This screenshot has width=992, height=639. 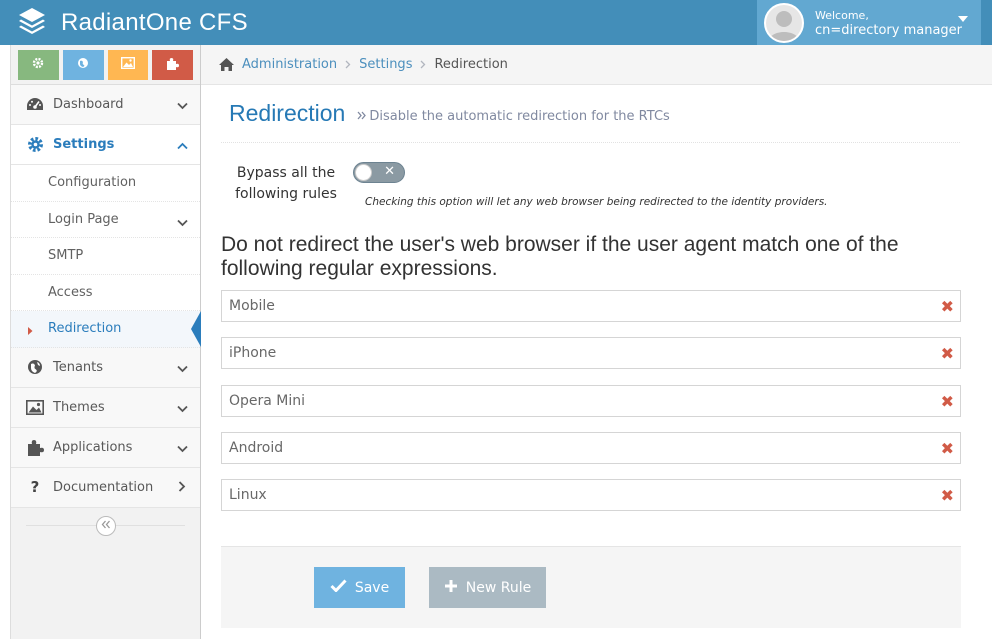 What do you see at coordinates (79, 407) in the screenshot?
I see `sidebar-item-label: Themes` at bounding box center [79, 407].